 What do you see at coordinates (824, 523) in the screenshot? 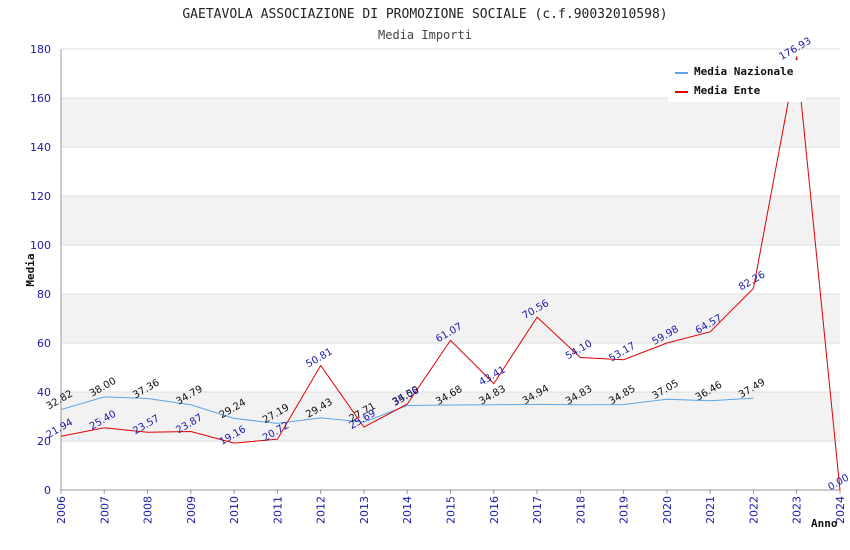
I see `x-axis-label: Anno` at bounding box center [824, 523].